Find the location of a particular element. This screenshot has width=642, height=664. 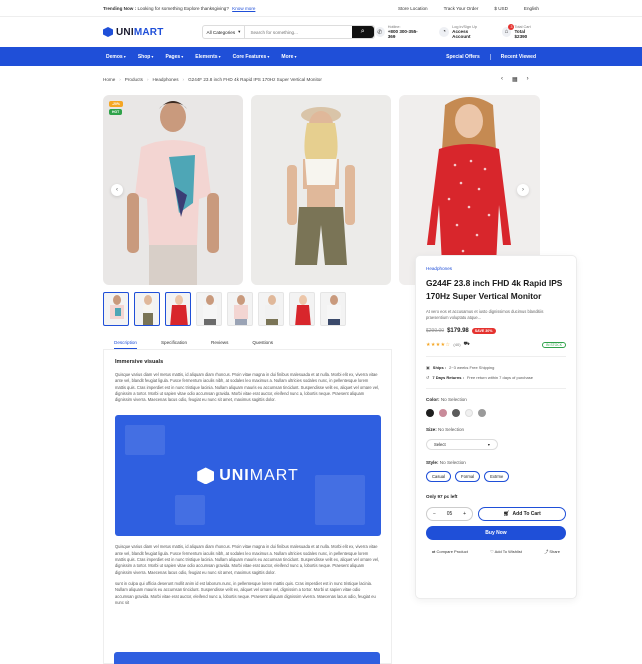

style-options: Casual Formal Extrme is located at coordinates (496, 476).